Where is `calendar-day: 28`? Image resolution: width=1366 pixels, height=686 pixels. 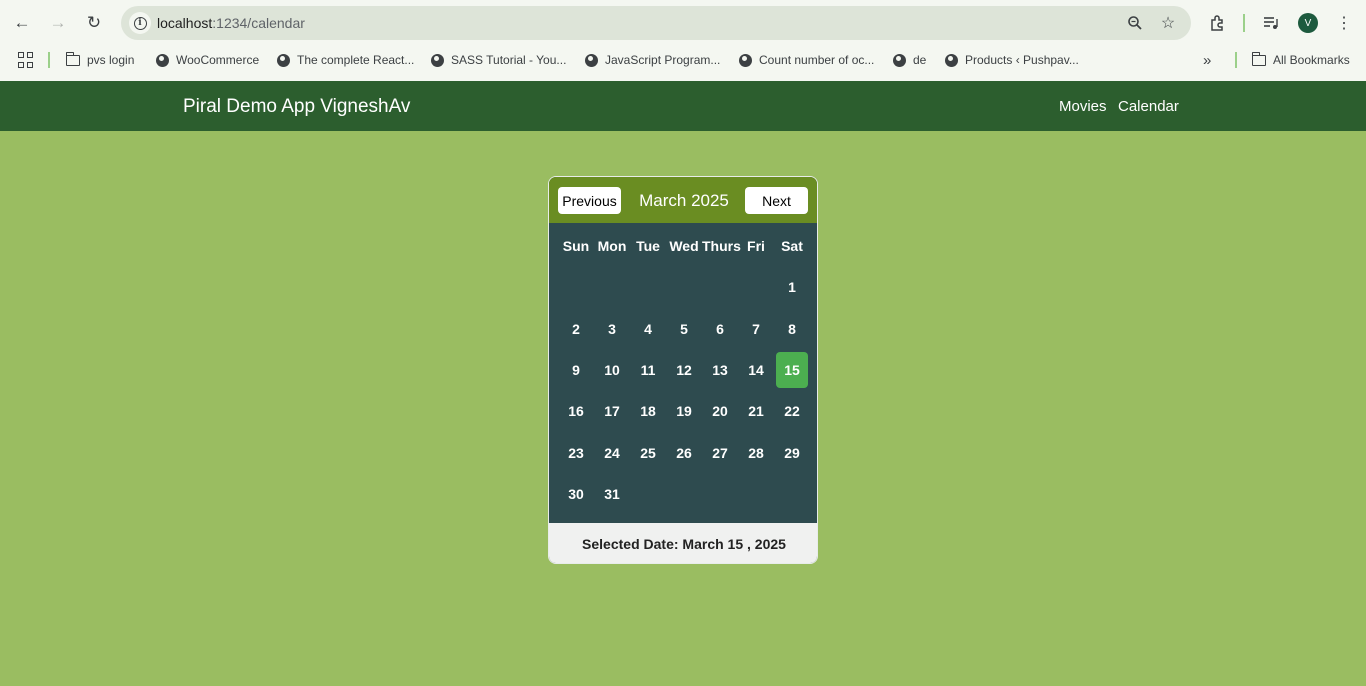
calendar-day: 28 is located at coordinates (756, 453).